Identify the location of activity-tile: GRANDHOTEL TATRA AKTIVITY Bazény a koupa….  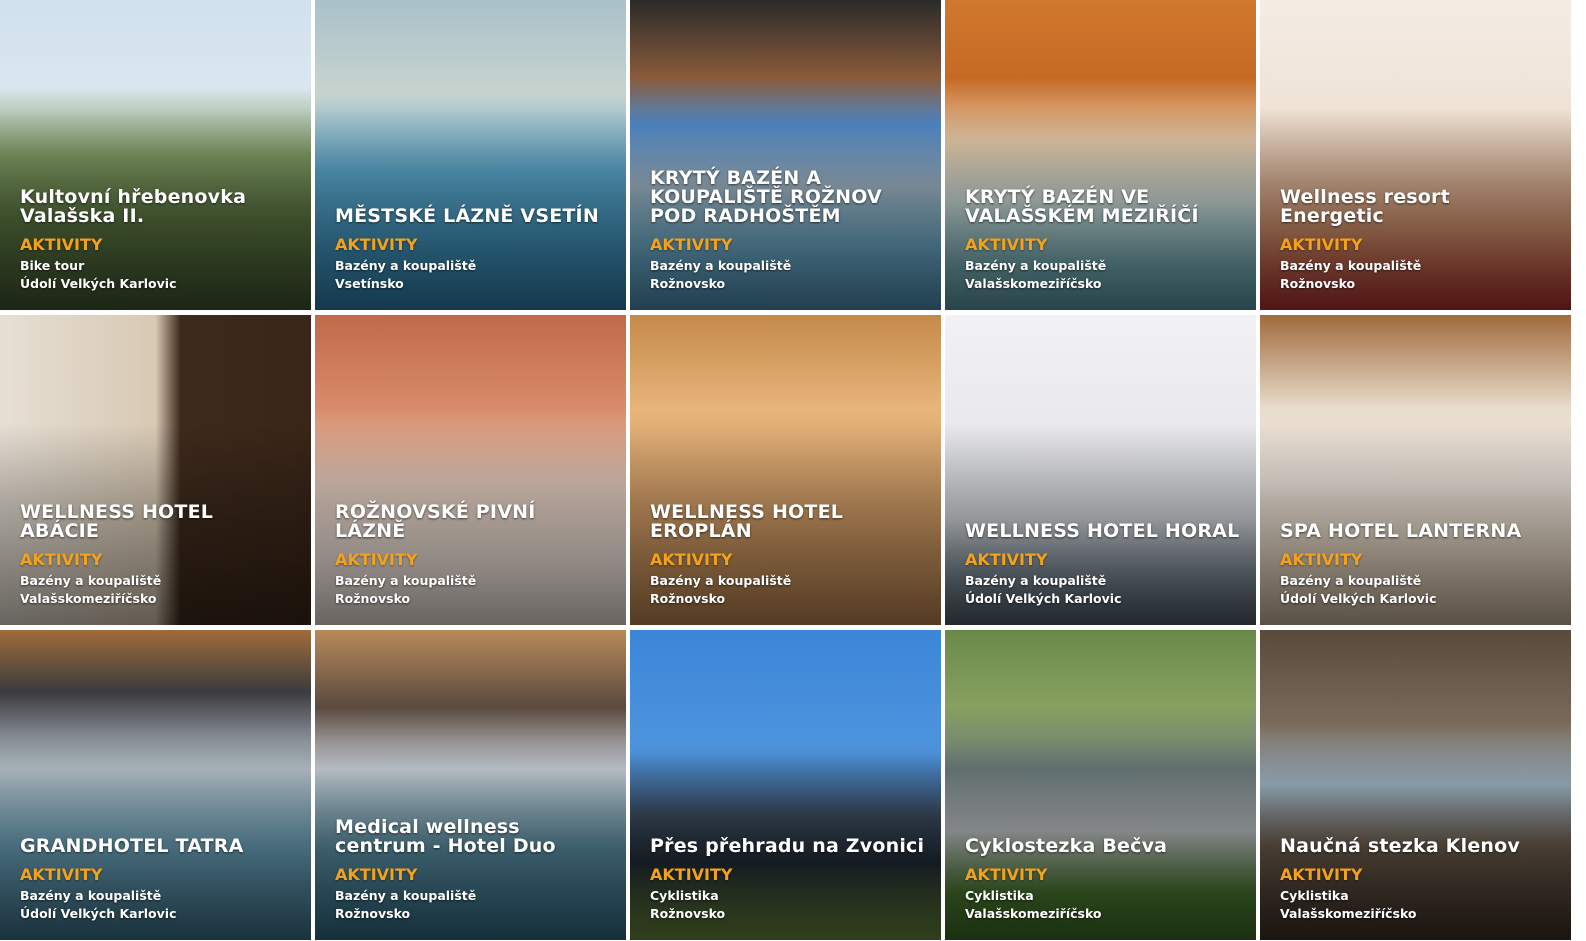
(155, 785).